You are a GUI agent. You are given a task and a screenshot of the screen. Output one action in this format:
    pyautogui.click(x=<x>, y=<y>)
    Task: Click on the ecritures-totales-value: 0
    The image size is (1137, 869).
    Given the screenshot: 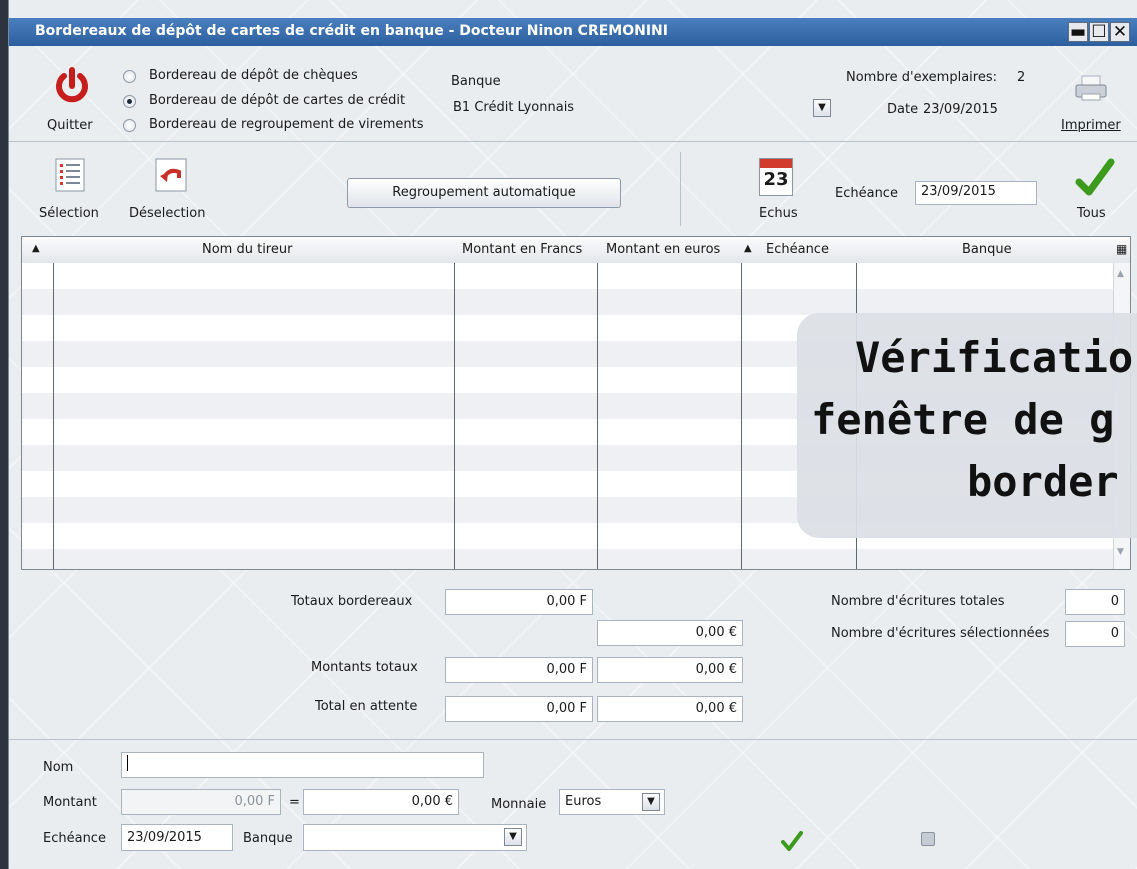 What is the action you would take?
    pyautogui.click(x=1095, y=602)
    